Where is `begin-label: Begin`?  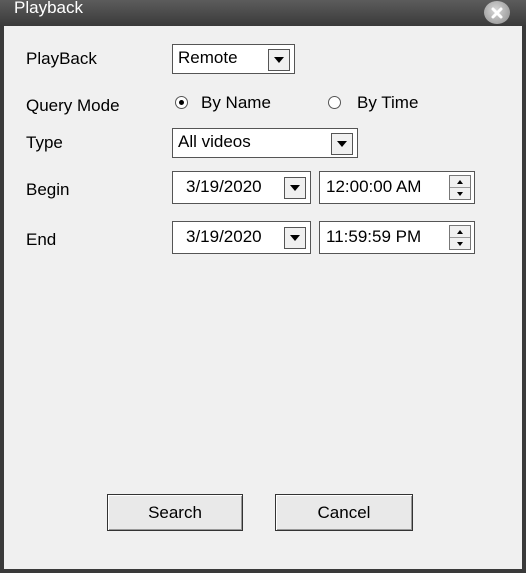
begin-label: Begin is located at coordinates (48, 189).